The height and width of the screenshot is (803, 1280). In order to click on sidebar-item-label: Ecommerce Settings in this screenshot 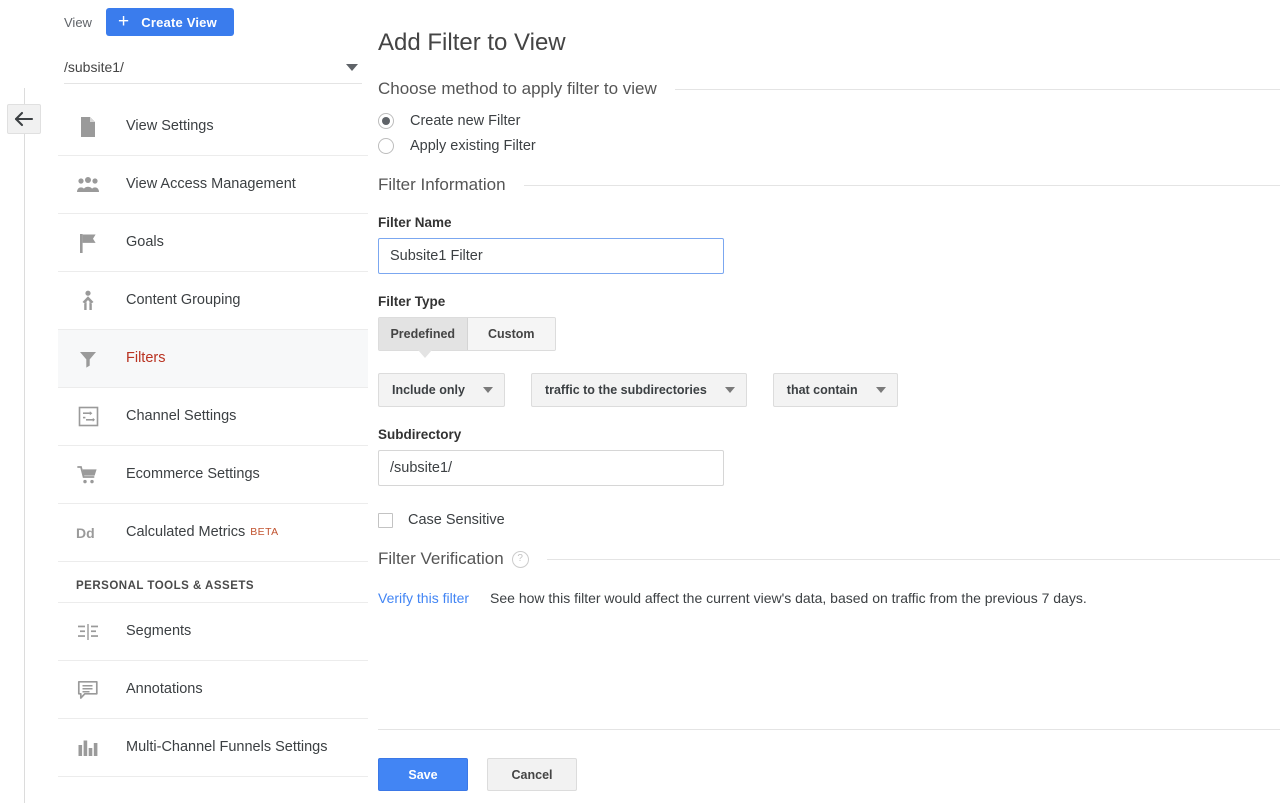, I will do `click(193, 474)`.